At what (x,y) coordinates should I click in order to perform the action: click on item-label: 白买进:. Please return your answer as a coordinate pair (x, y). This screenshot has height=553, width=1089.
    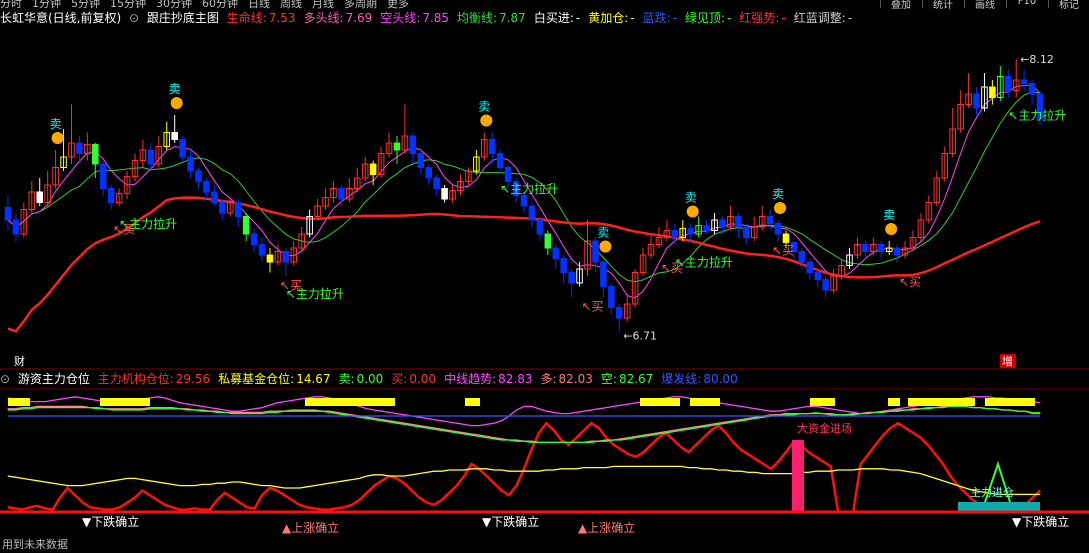
    Looking at the image, I should click on (553, 18).